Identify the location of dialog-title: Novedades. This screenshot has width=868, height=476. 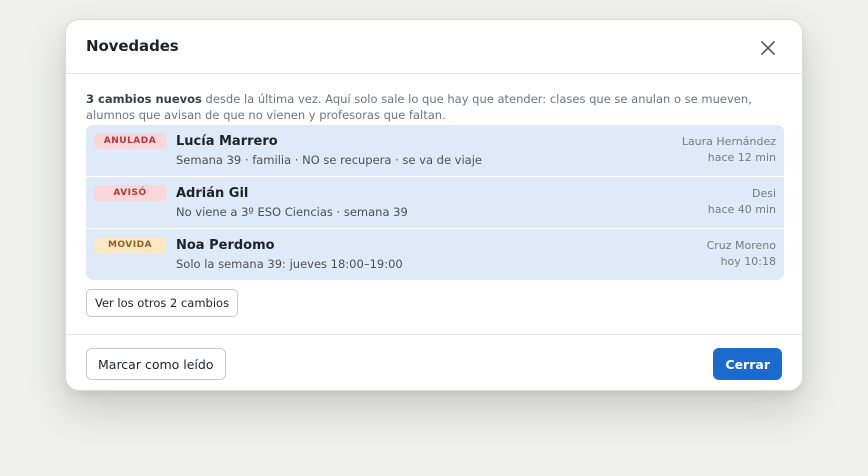
(132, 46).